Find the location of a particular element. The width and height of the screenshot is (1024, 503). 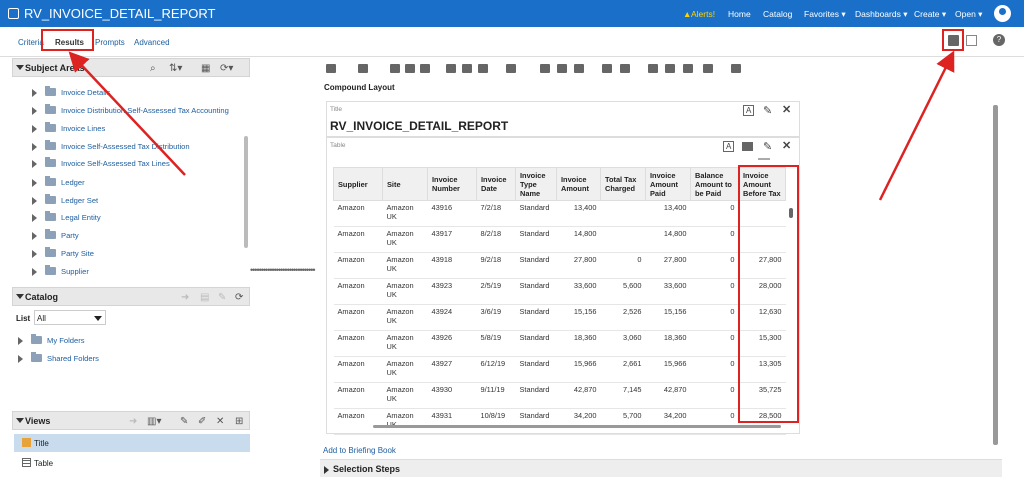

refresh-icon: ⟳▾ is located at coordinates (226, 68).